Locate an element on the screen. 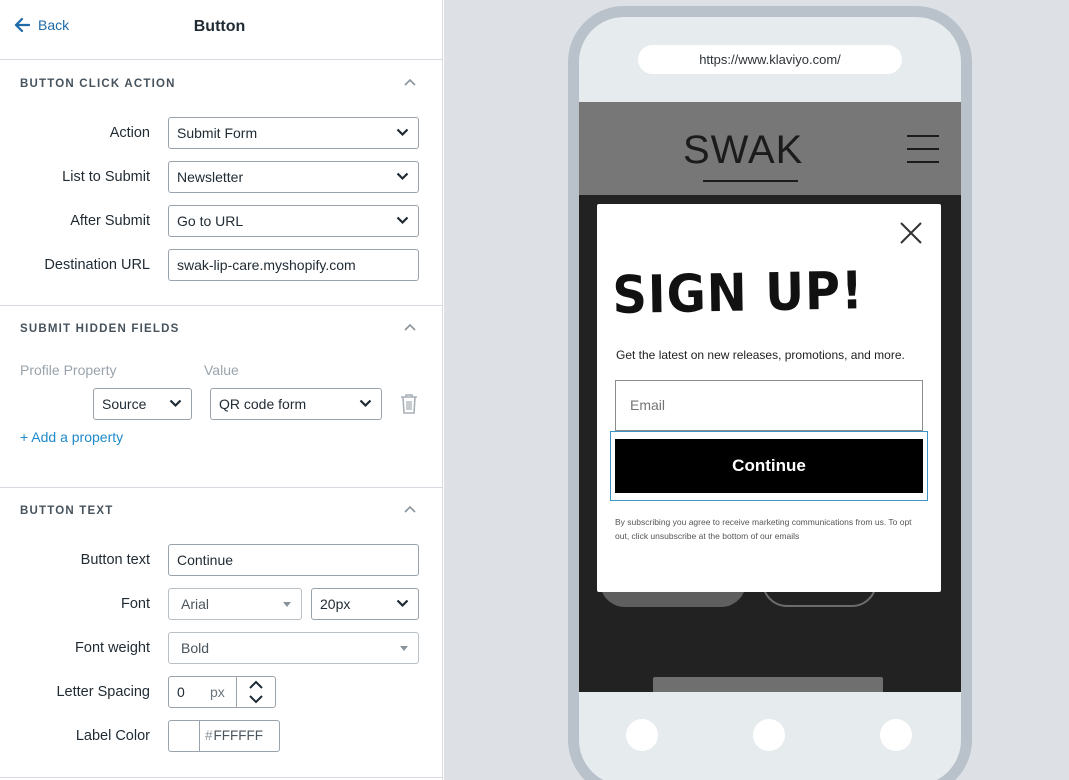 Image resolution: width=1069 pixels, height=780 pixels. font-weight-label: Font weight is located at coordinates (112, 648).